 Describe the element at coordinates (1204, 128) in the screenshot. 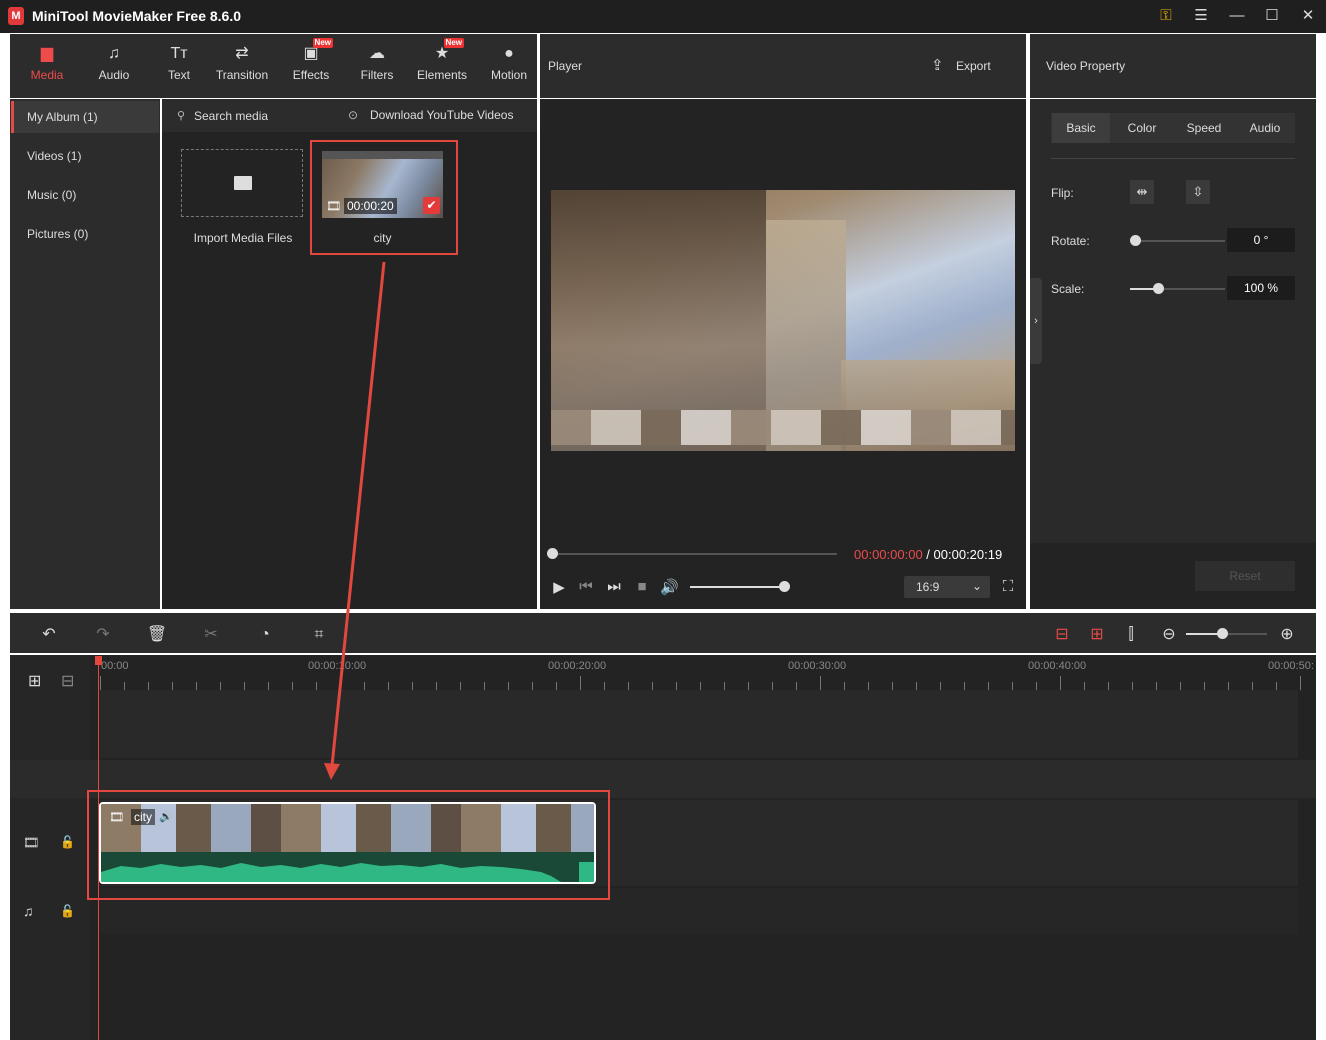

I see `tab-speed: Speed` at that location.